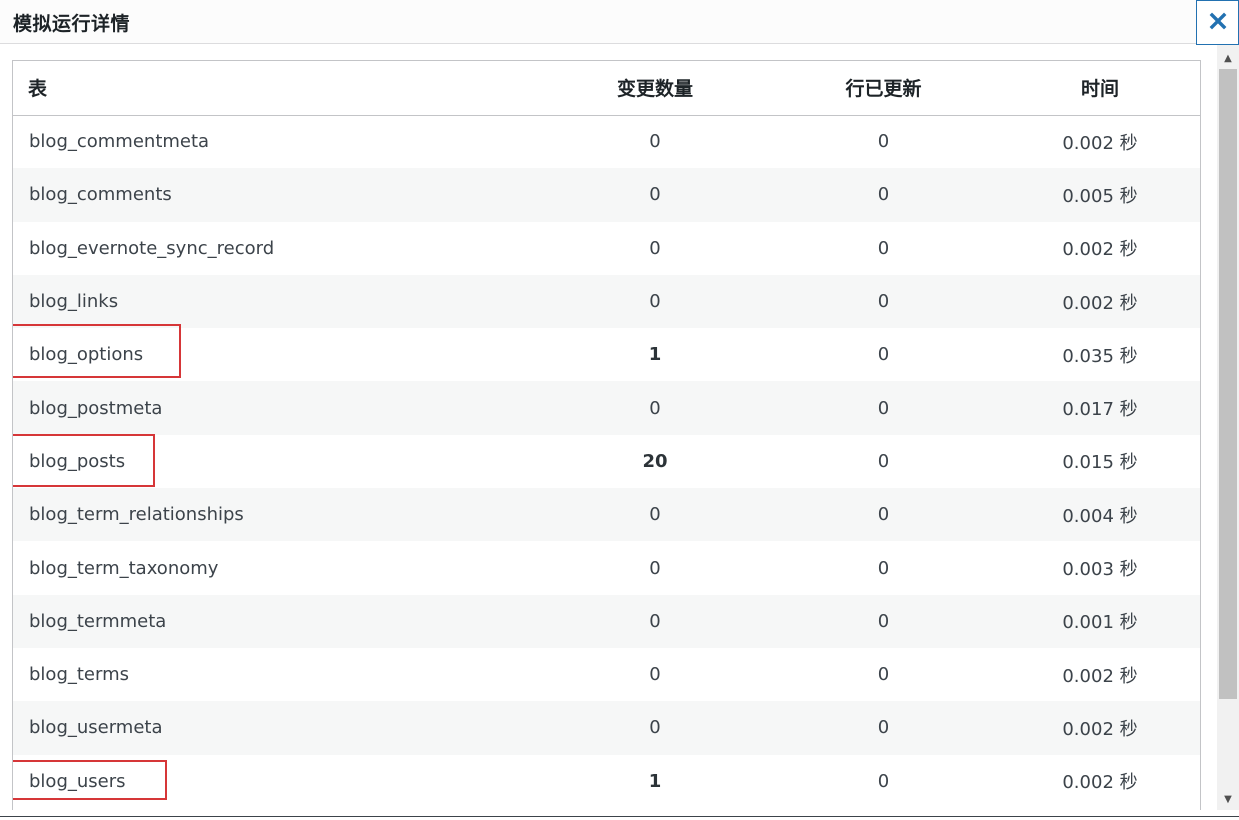 Image resolution: width=1239 pixels, height=820 pixels. Describe the element at coordinates (277, 88) in the screenshot. I see `column-header-table: 表` at that location.